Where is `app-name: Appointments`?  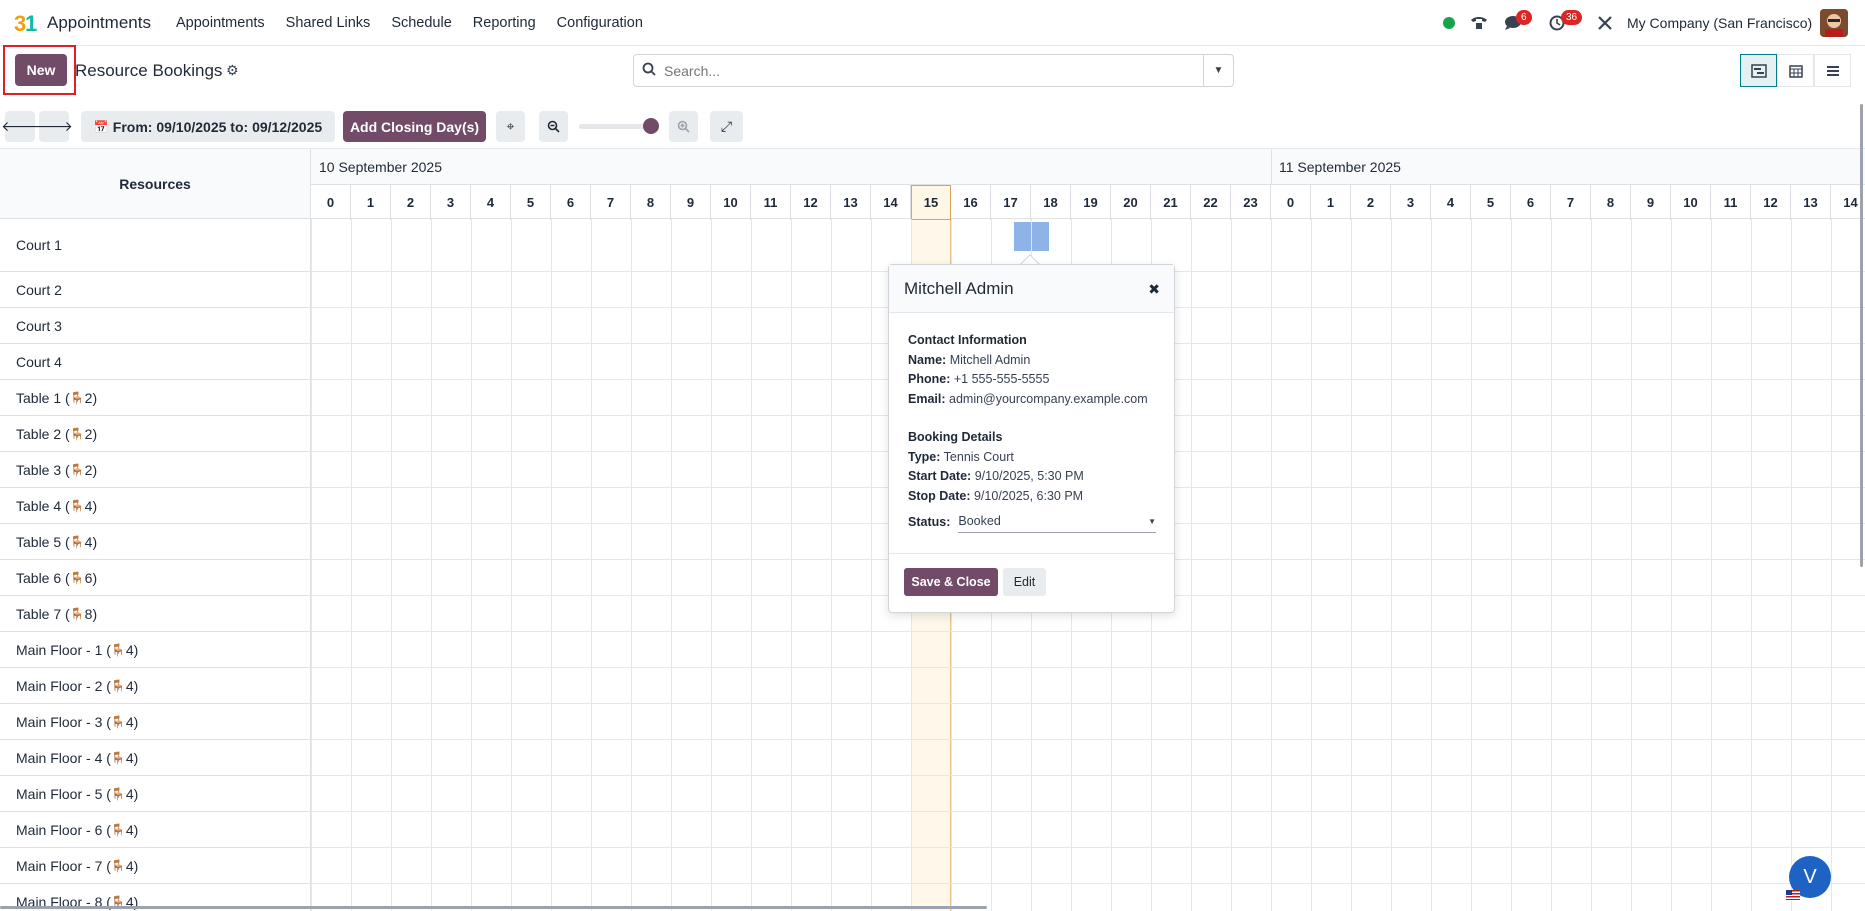 app-name: Appointments is located at coordinates (99, 23).